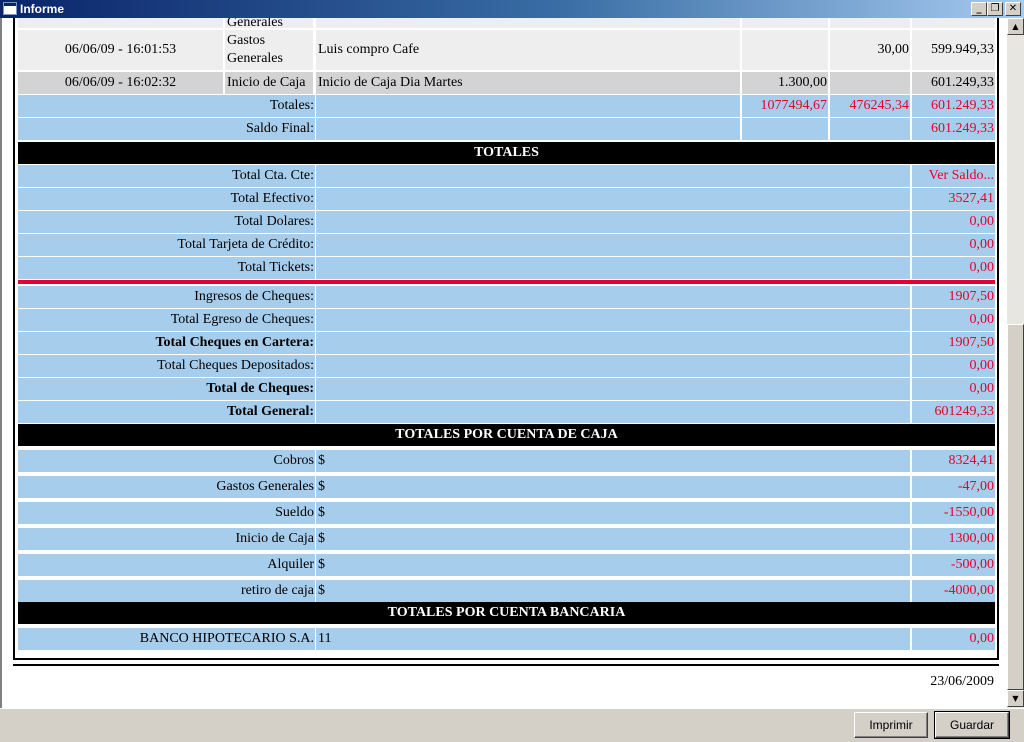  I want to click on total-row: Total Tickets: 0,00, so click(506, 268).